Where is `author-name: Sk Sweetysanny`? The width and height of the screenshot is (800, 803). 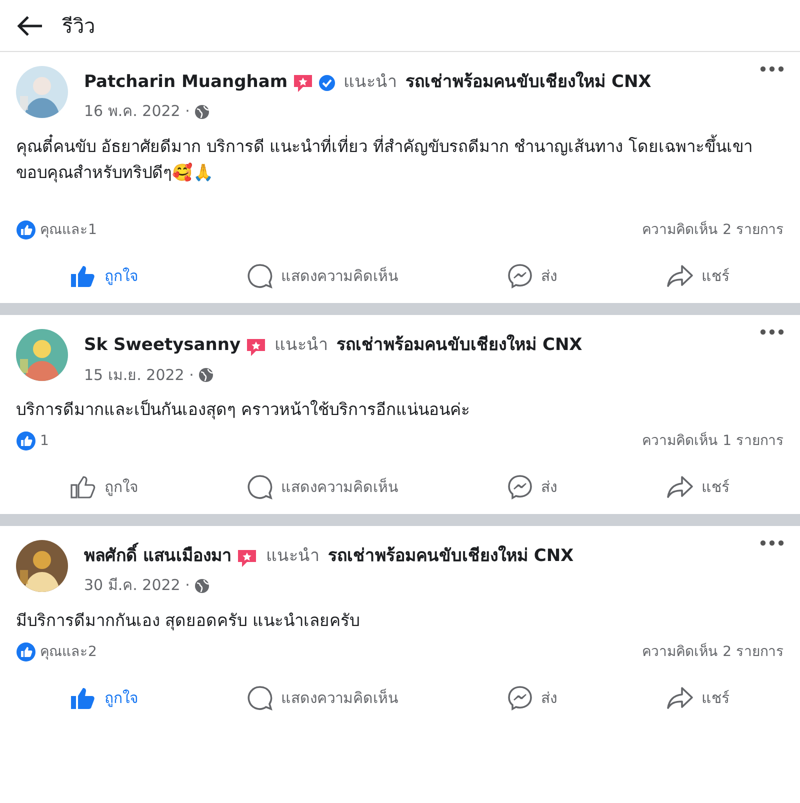 author-name: Sk Sweetysanny is located at coordinates (162, 346).